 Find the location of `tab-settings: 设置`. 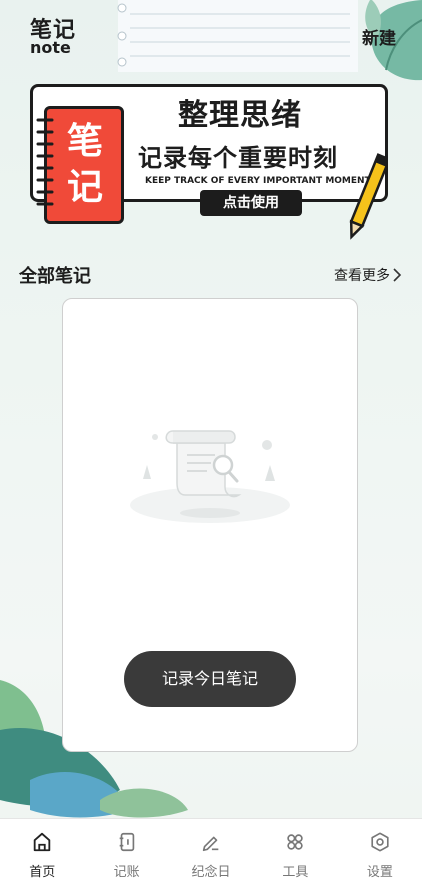

tab-settings: 设置 is located at coordinates (380, 849).